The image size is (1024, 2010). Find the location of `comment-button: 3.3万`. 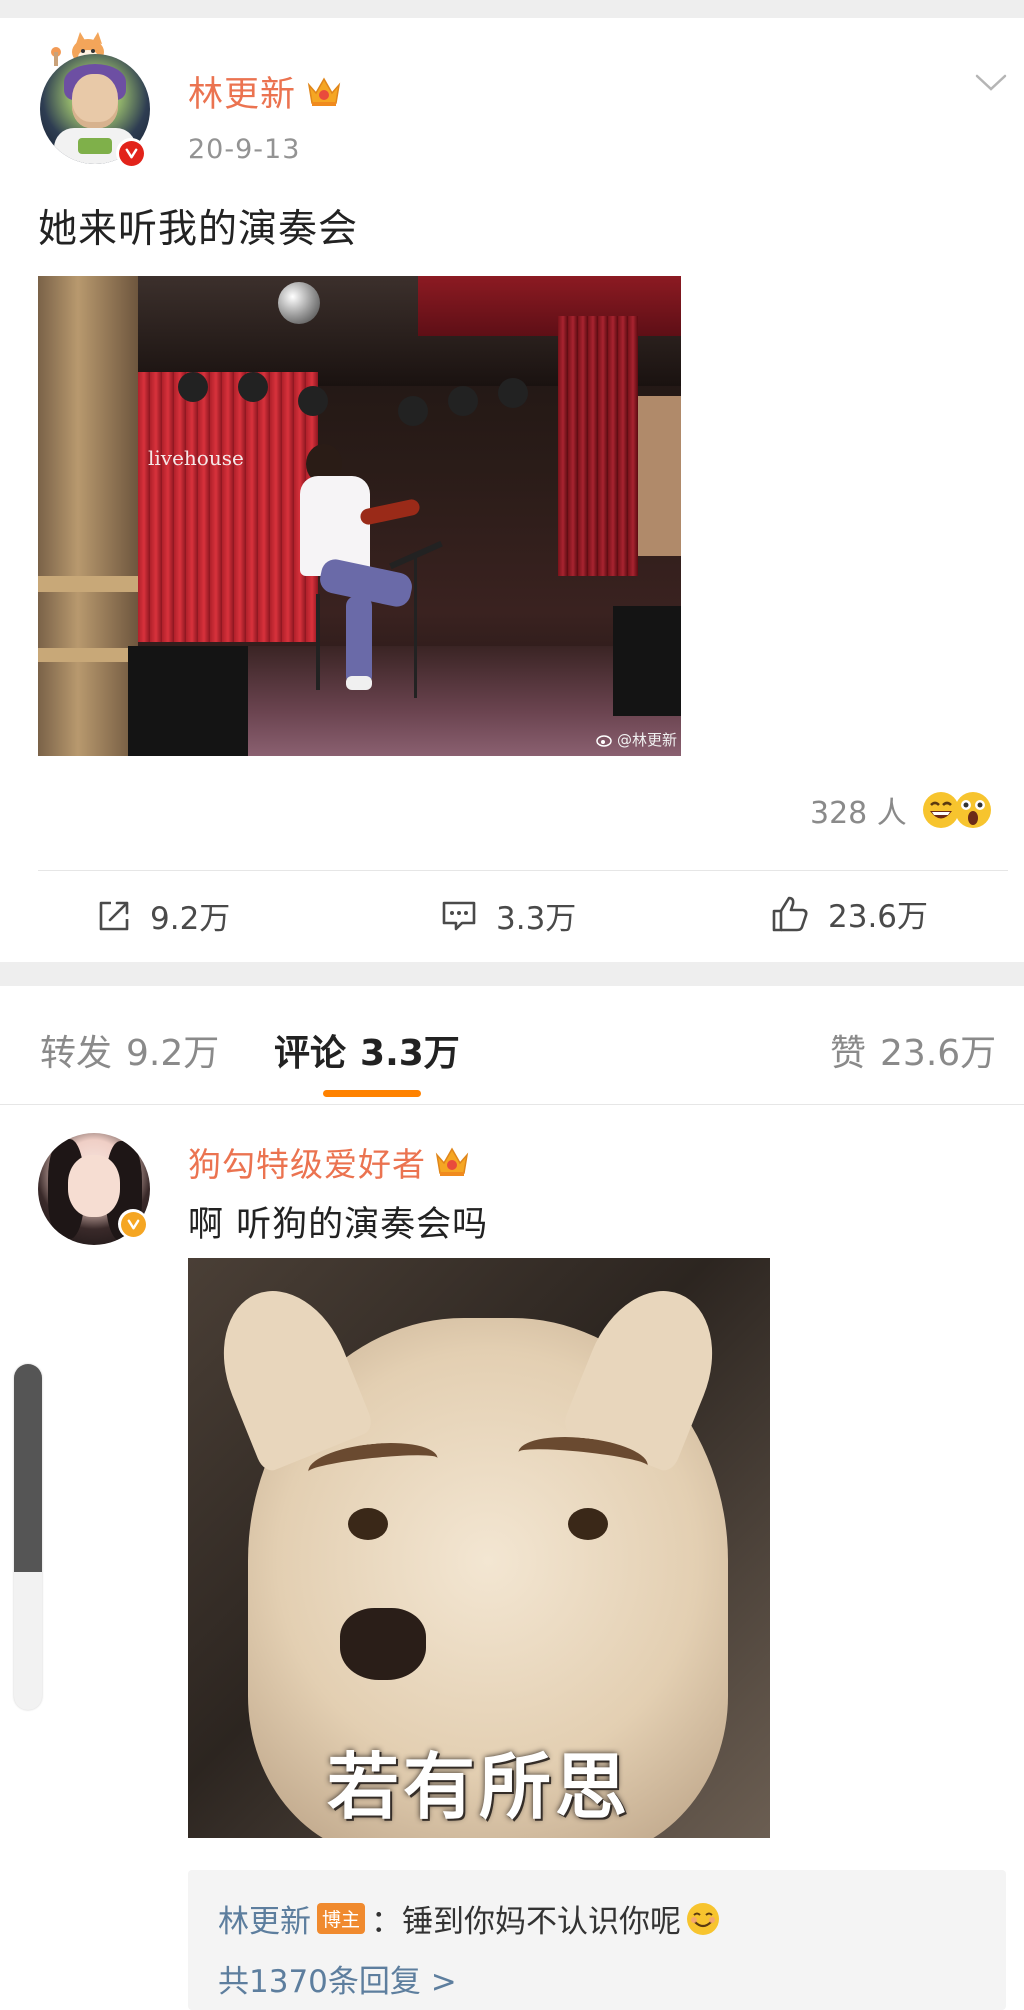

comment-button: 3.3万 is located at coordinates (508, 915).